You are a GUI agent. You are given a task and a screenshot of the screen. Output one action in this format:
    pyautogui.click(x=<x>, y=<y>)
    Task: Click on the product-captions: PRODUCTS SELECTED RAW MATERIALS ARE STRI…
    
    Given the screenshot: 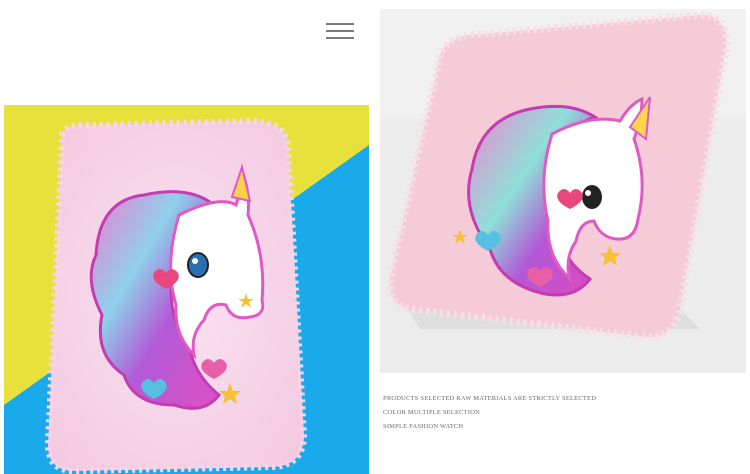 What is the action you would take?
    pyautogui.click(x=553, y=413)
    